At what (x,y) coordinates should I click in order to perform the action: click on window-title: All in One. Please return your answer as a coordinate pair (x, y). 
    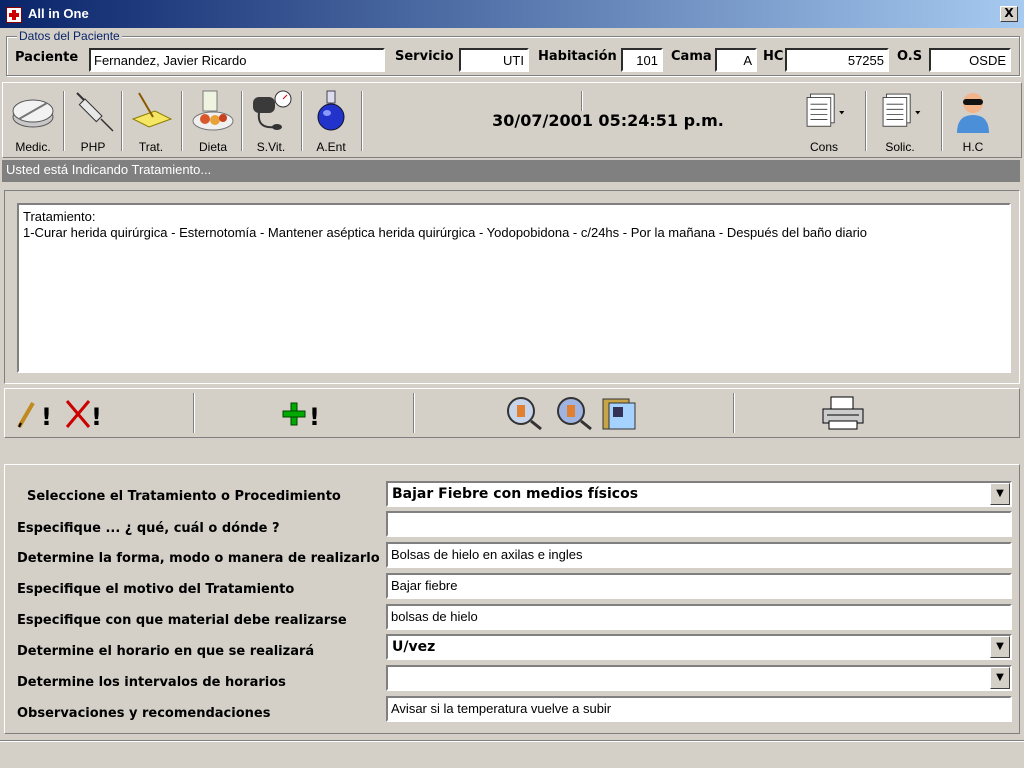
    Looking at the image, I should click on (58, 13).